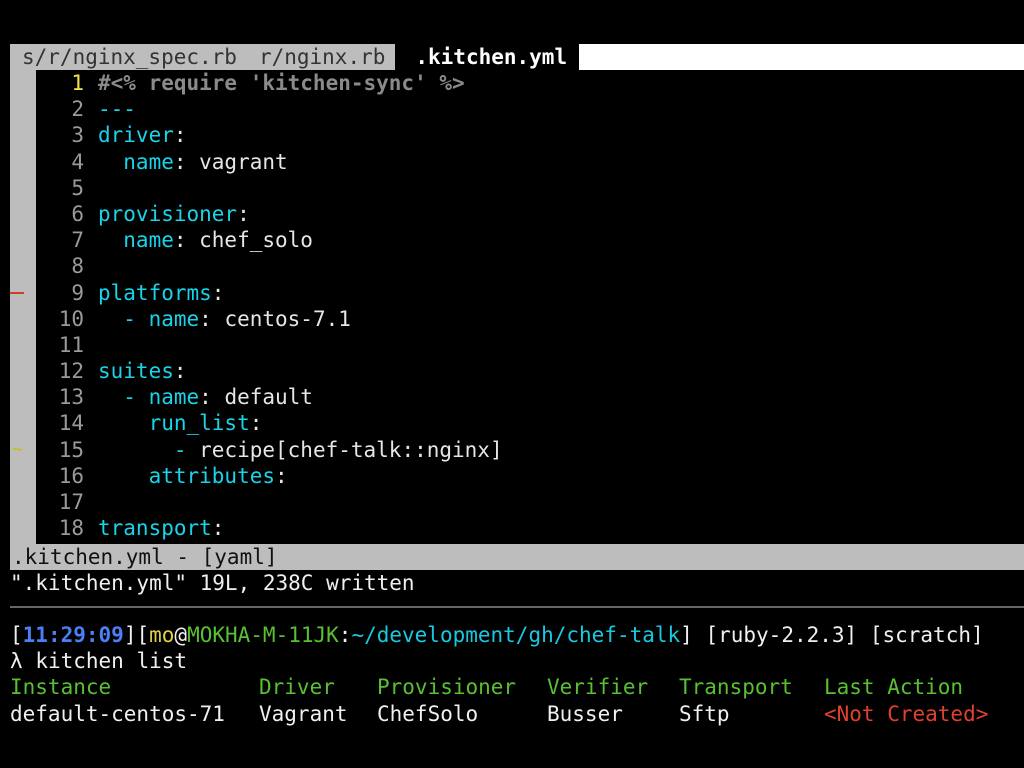  Describe the element at coordinates (187, 475) in the screenshot. I see `yaml-key: attributes` at that location.